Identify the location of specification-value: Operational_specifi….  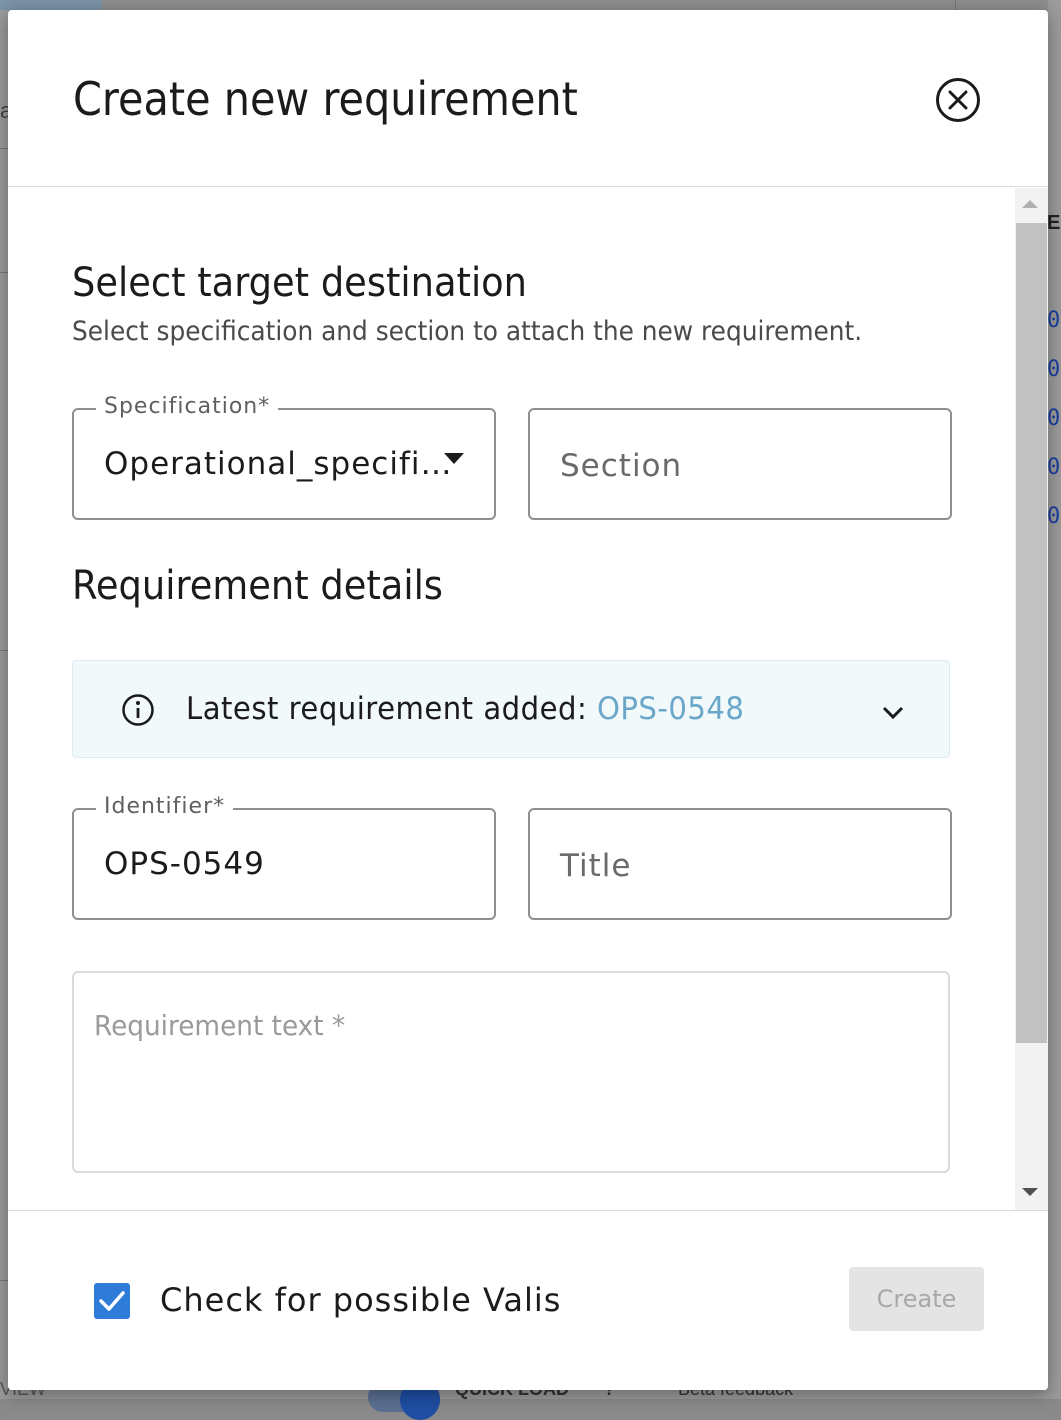
(278, 464).